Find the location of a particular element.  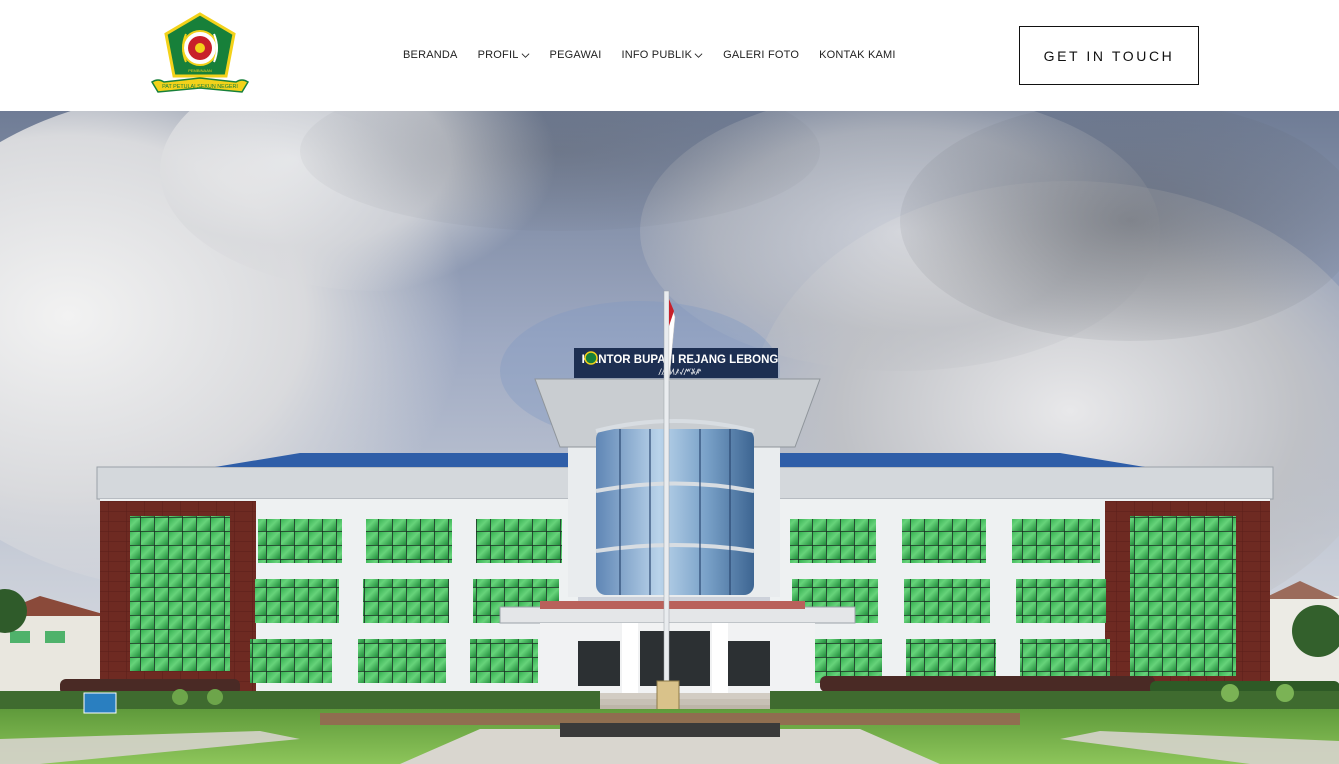

building-sign-text: KANTOR BUPATI REJANG LEBONG is located at coordinates (680, 360).